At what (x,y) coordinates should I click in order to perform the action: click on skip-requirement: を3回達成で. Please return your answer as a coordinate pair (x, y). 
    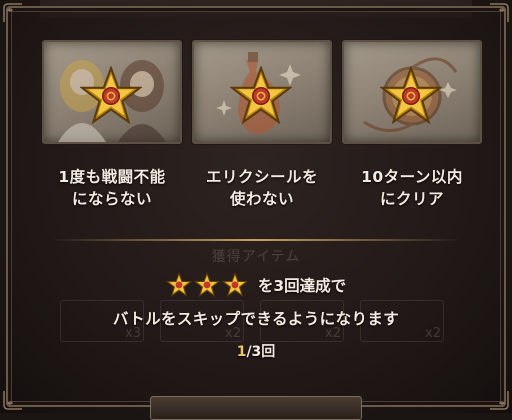
    Looking at the image, I should click on (256, 284).